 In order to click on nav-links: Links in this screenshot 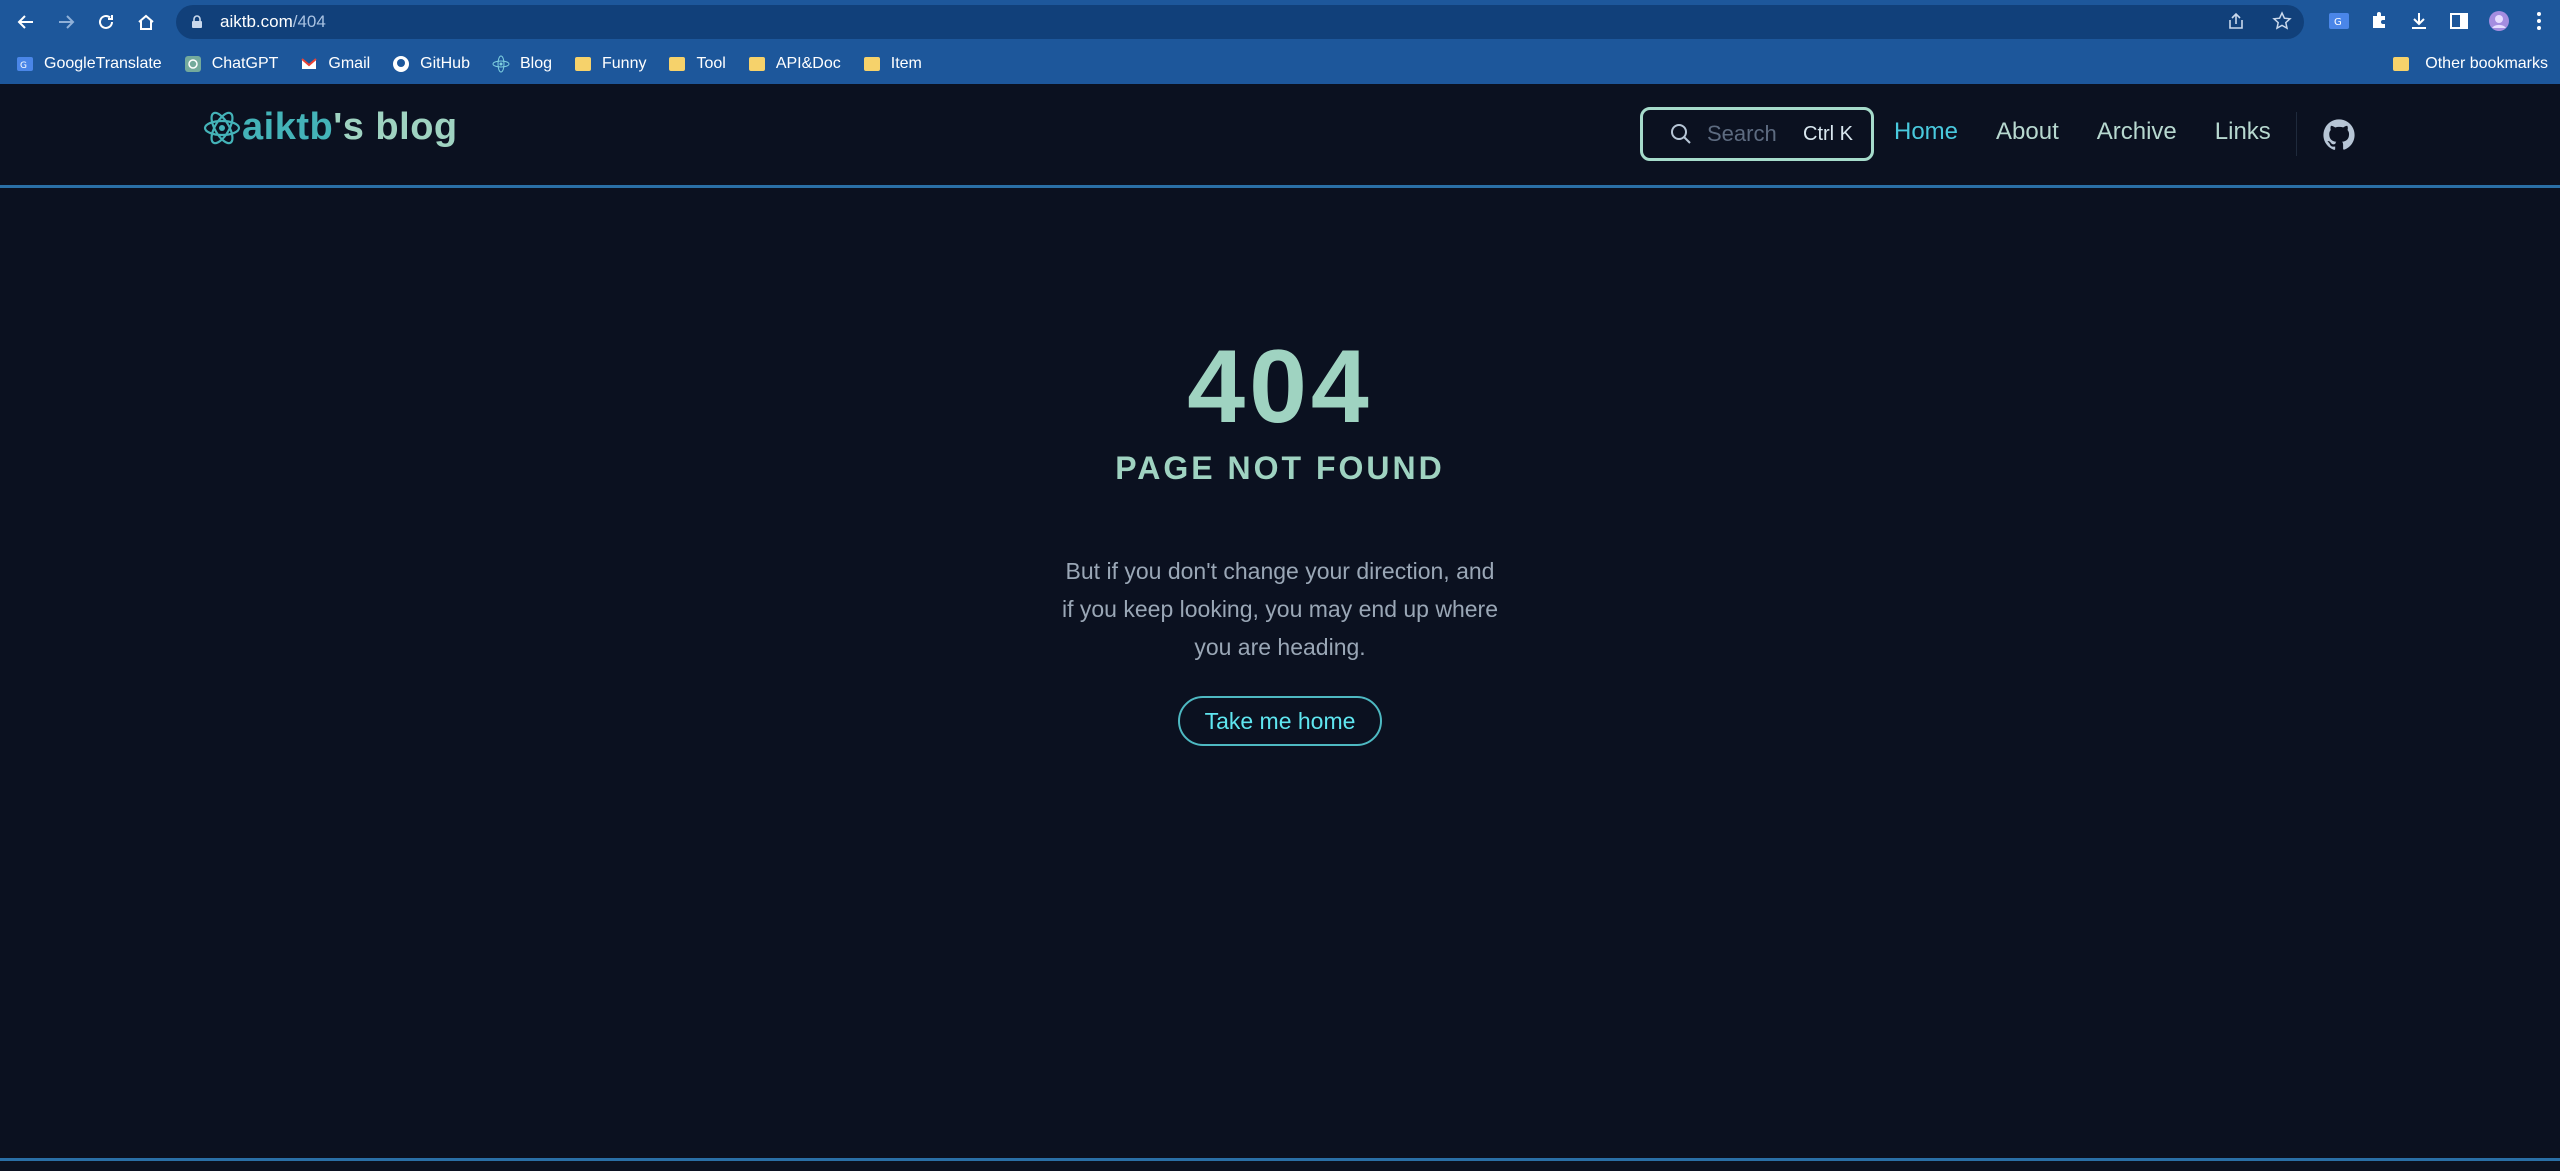, I will do `click(2243, 132)`.